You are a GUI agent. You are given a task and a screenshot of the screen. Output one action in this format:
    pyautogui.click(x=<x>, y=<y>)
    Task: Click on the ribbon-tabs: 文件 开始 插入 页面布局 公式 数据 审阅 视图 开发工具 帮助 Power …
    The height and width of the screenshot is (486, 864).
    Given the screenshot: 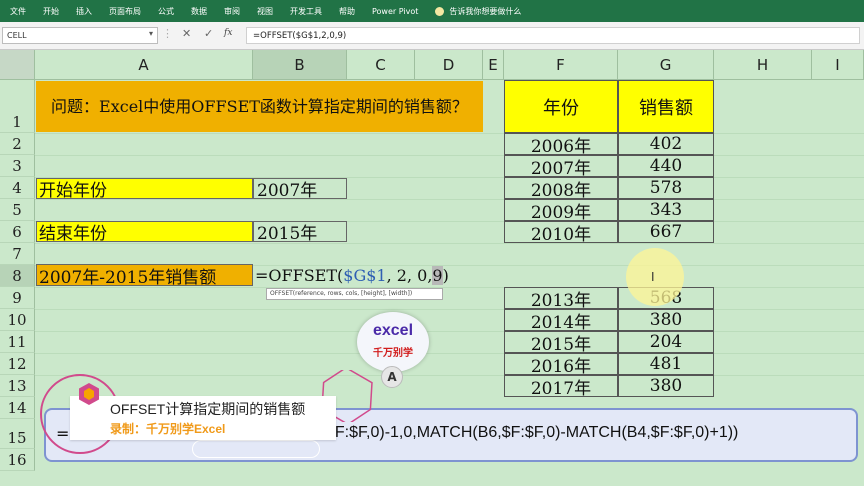 What is the action you would take?
    pyautogui.click(x=432, y=11)
    